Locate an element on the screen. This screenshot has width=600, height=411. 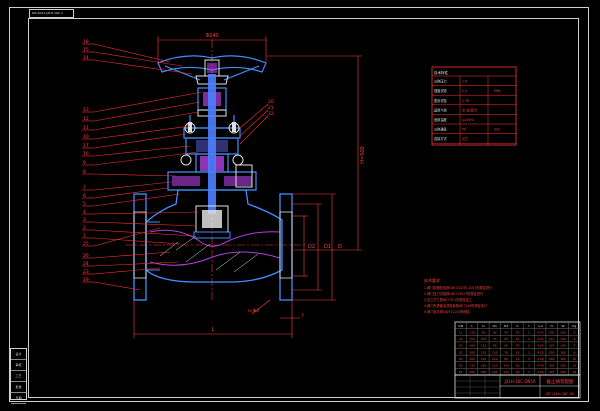
size-cell: 265 is located at coordinates (552, 359).